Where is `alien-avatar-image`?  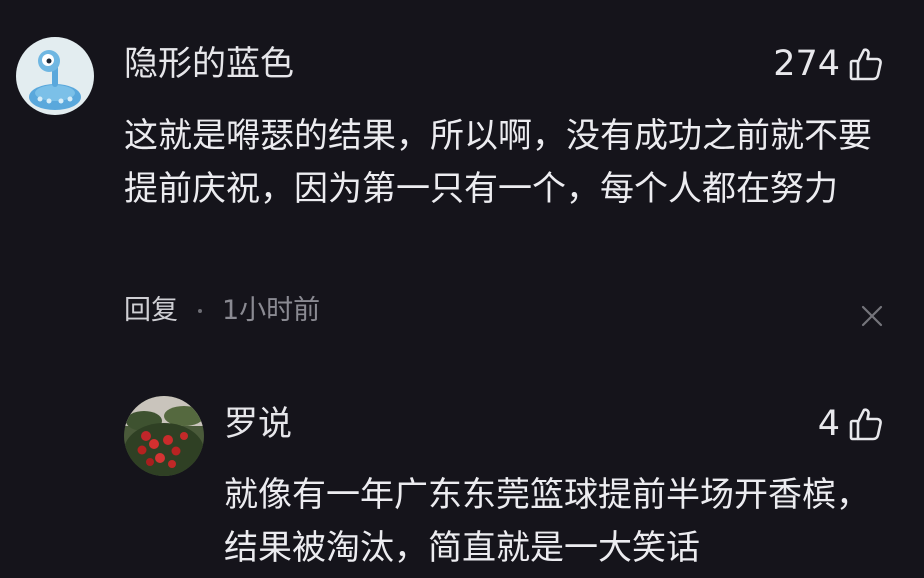
alien-avatar-image is located at coordinates (55, 76).